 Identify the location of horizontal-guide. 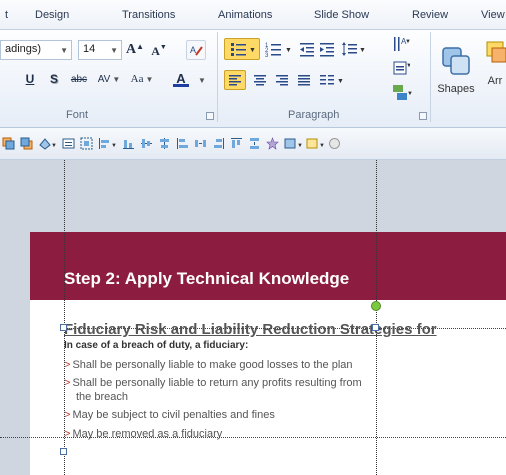
(253, 437).